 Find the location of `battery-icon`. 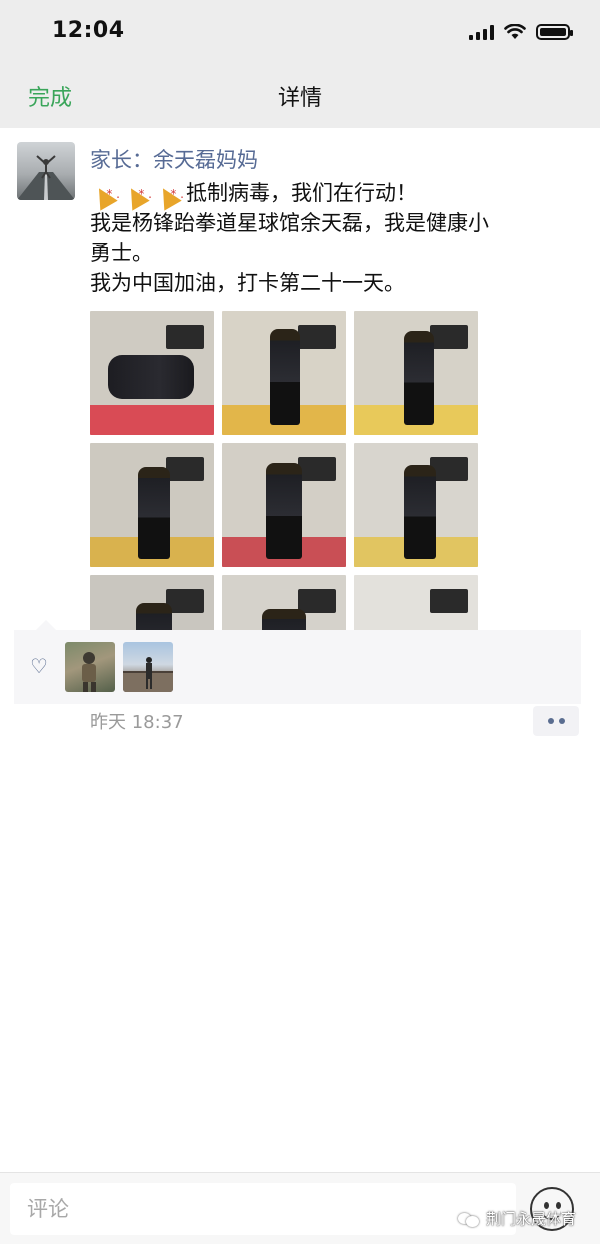

battery-icon is located at coordinates (554, 32).